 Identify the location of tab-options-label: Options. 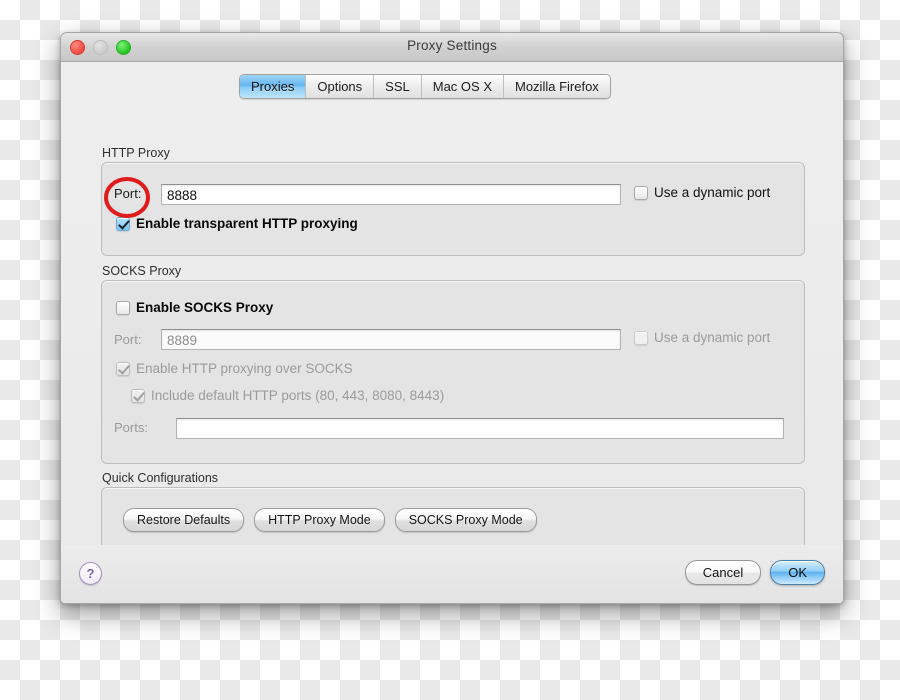
(340, 86).